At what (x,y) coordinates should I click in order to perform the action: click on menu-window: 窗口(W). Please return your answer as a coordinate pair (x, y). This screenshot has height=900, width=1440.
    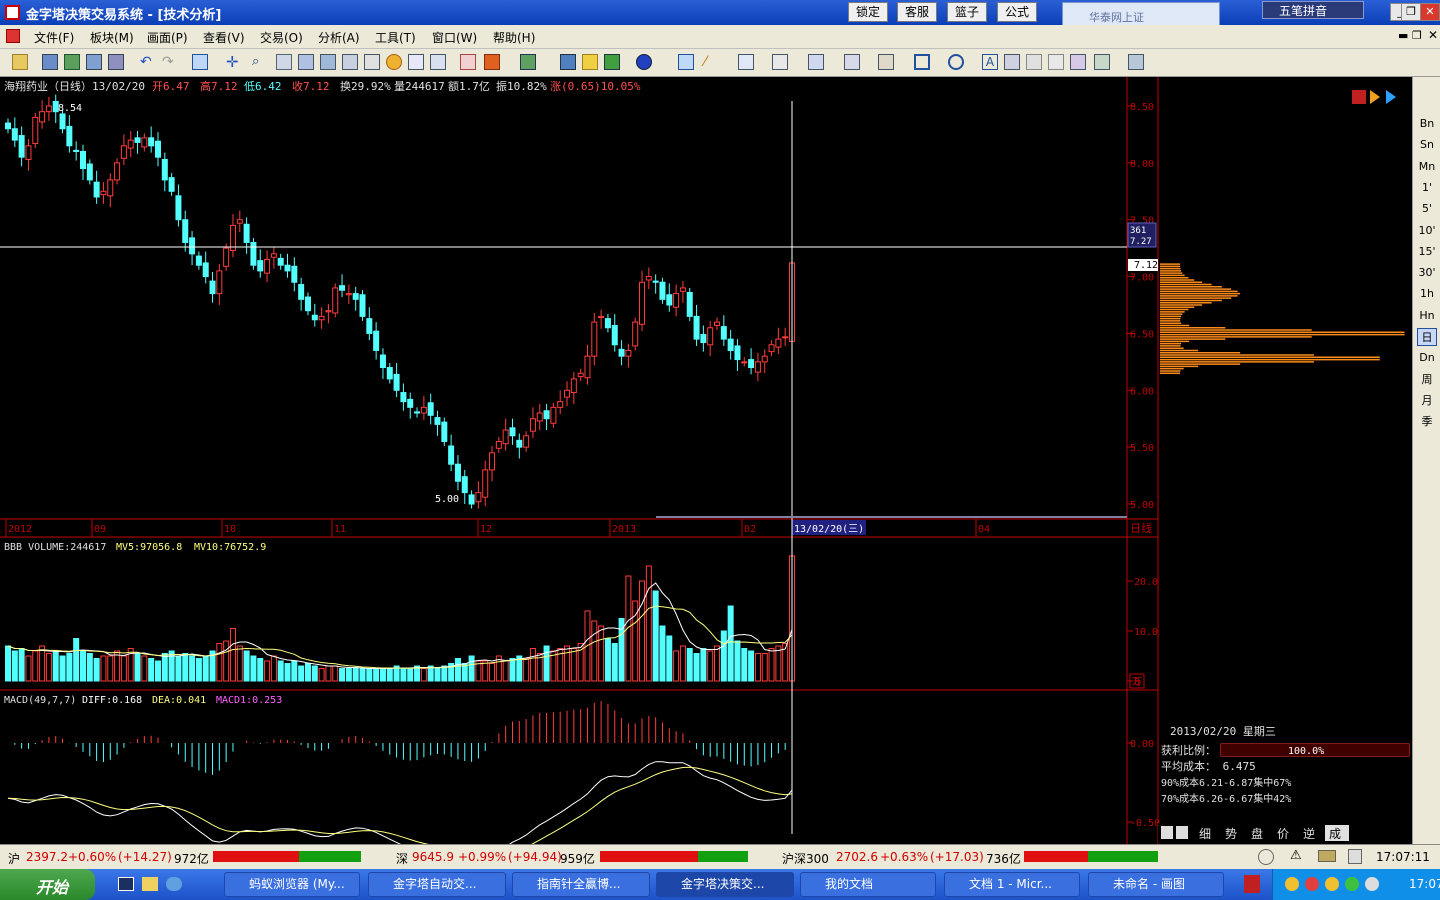
    Looking at the image, I should click on (454, 37).